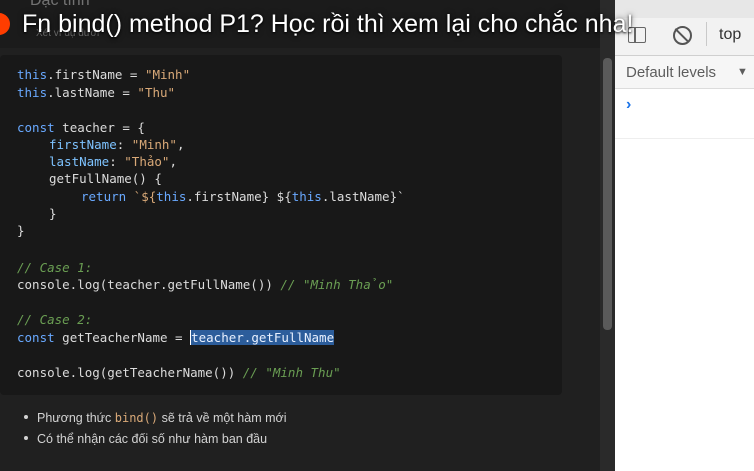  What do you see at coordinates (117, 144) in the screenshot?
I see `code-line: firstName: "Minh",` at bounding box center [117, 144].